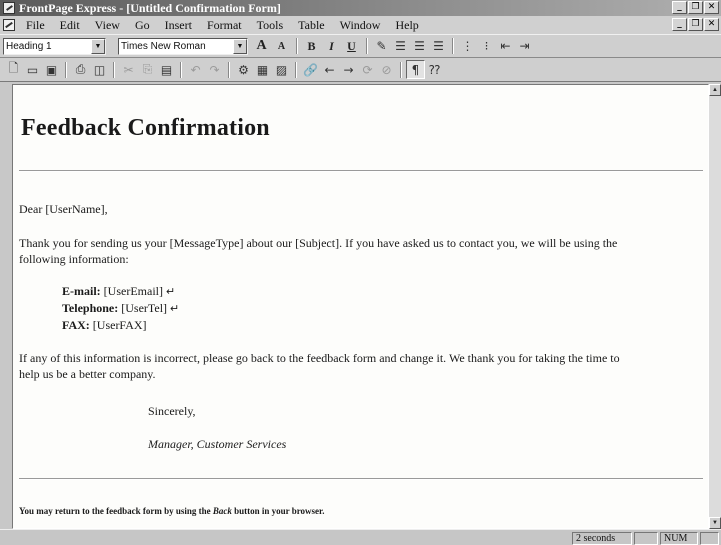 This screenshot has width=721, height=545. I want to click on copy-icon: ⎘, so click(147, 69).